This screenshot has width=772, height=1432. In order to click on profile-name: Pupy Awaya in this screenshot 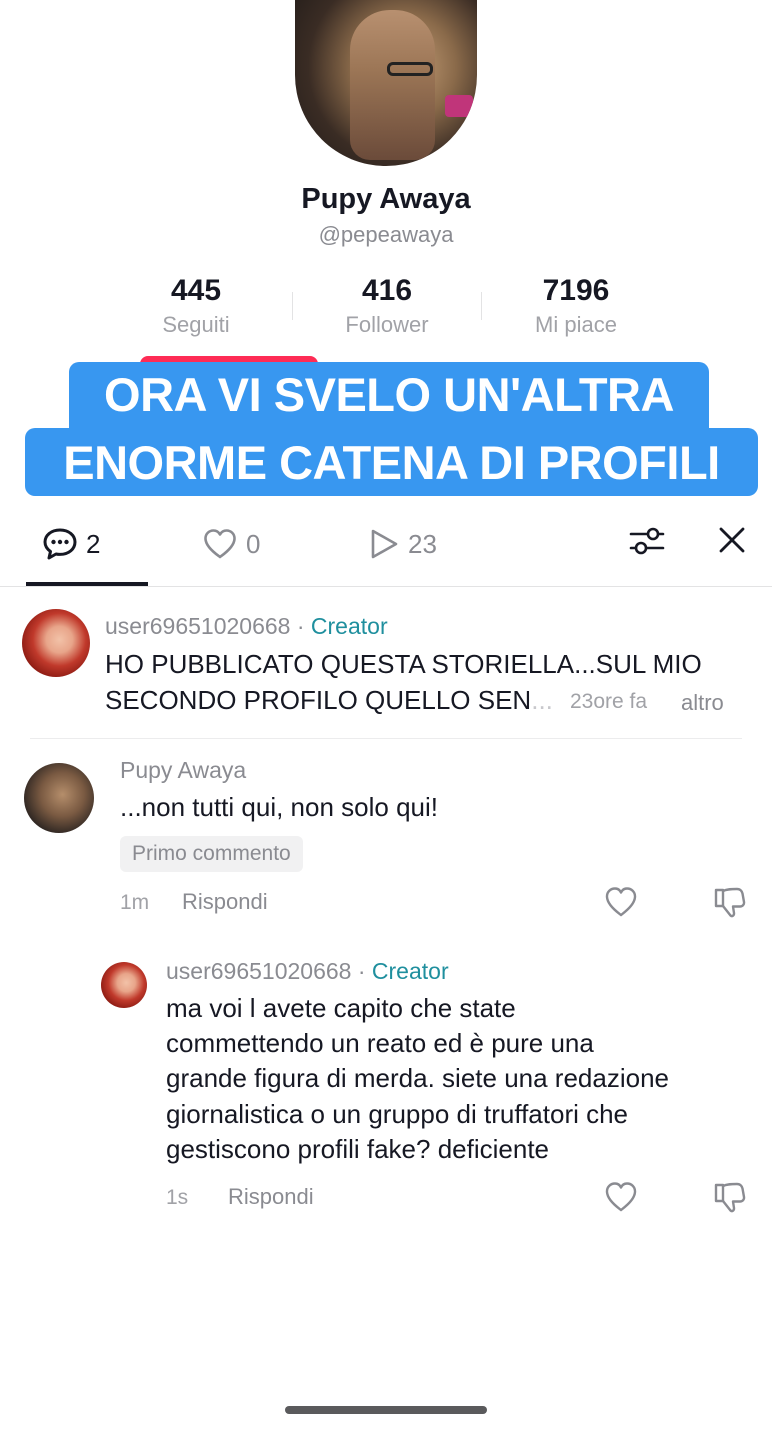, I will do `click(386, 199)`.